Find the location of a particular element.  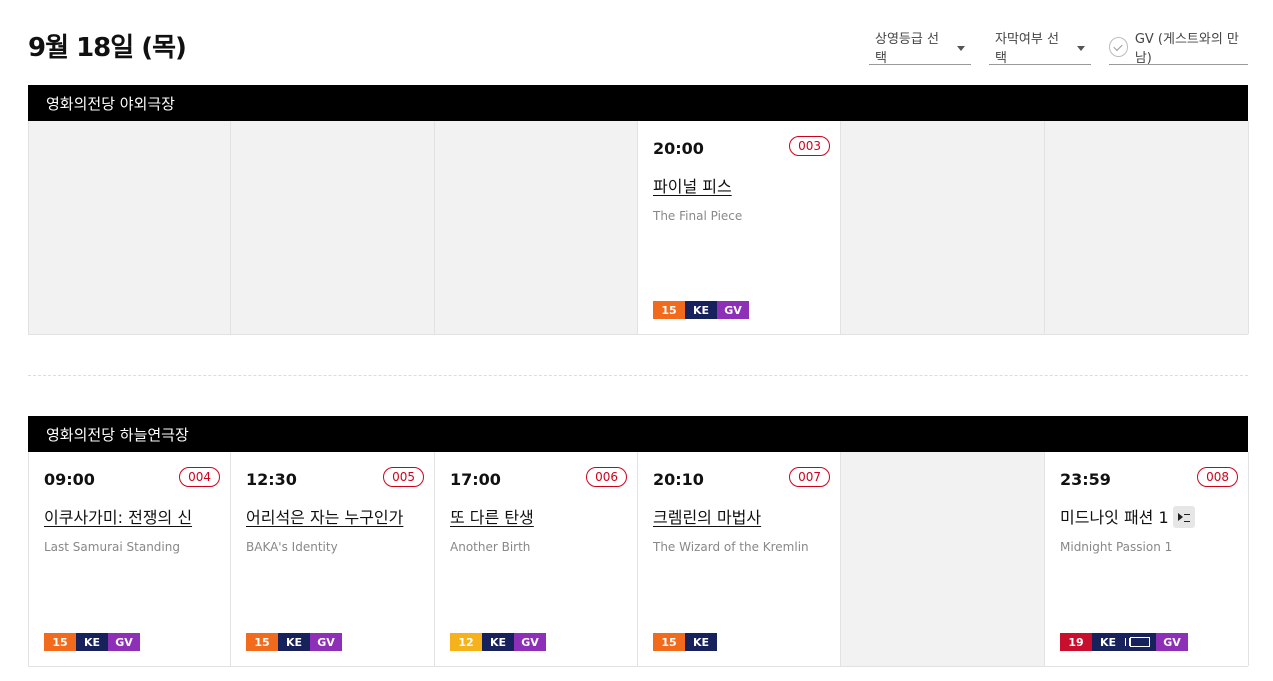

film-title-link: 크렘린의 마법사 is located at coordinates (707, 516).